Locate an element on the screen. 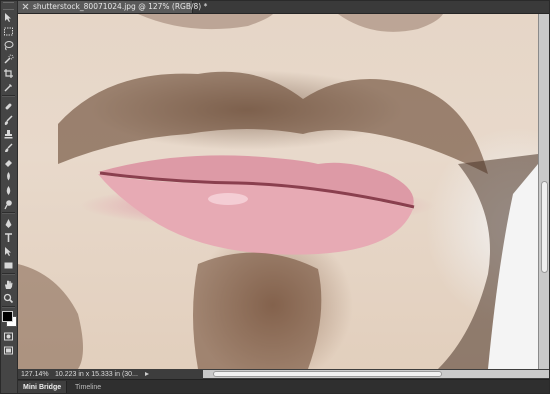  tab-mini-bridge: Mini Bridge is located at coordinates (43, 387).